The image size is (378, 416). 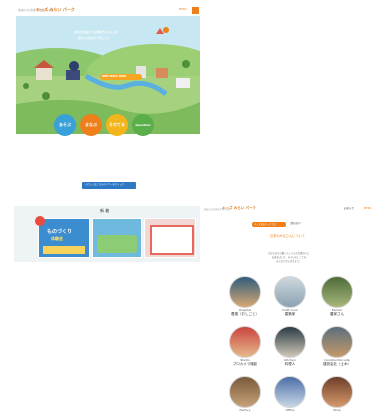 I want to click on hero-banner-sign: KIDS MIRAI PARK, so click(x=114, y=76).